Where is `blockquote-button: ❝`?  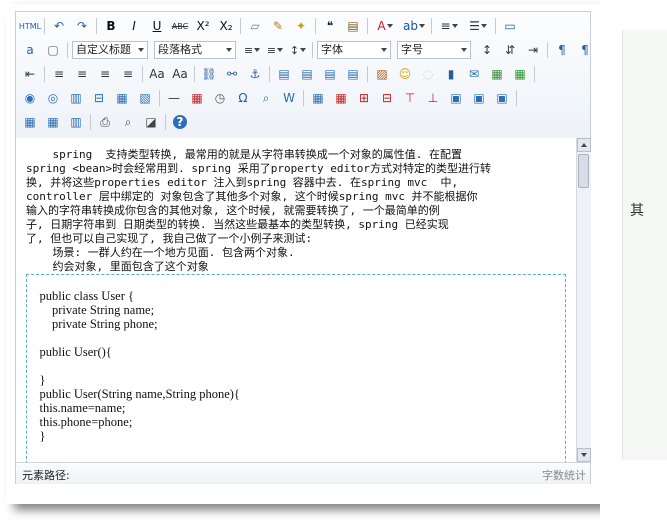
blockquote-button: ❝ is located at coordinates (330, 26).